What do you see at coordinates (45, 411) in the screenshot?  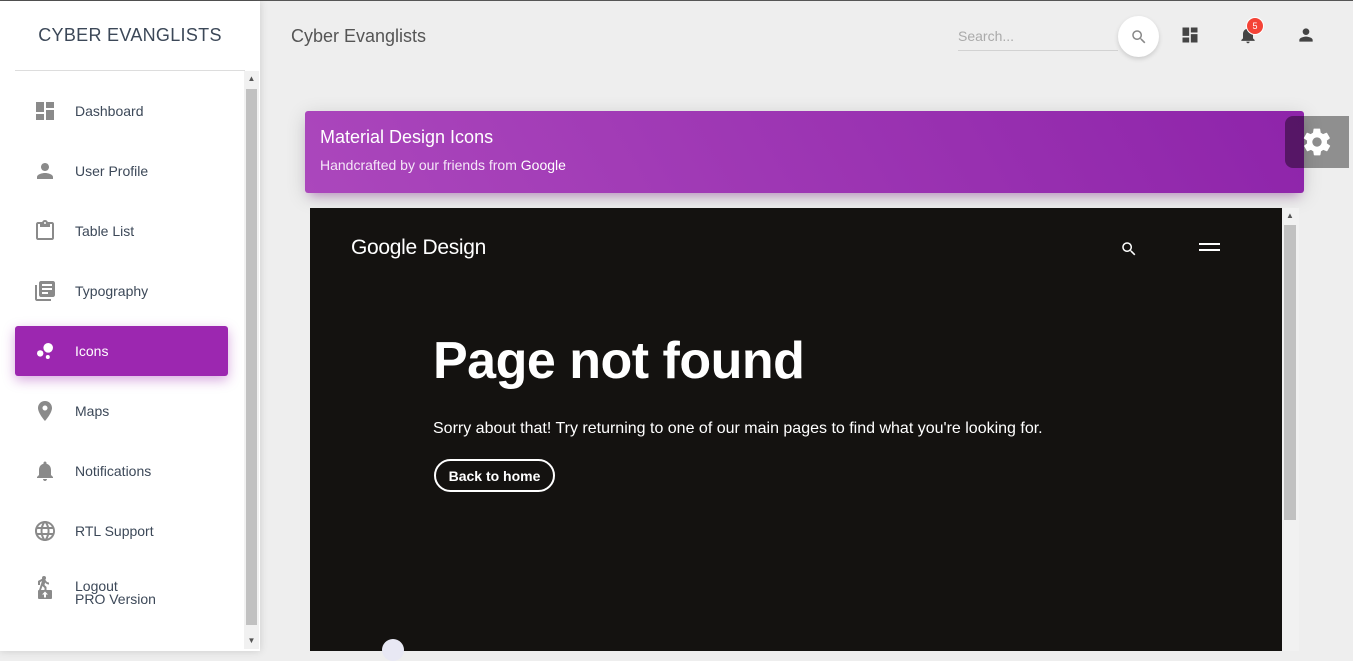 I see `location-pin-icon` at bounding box center [45, 411].